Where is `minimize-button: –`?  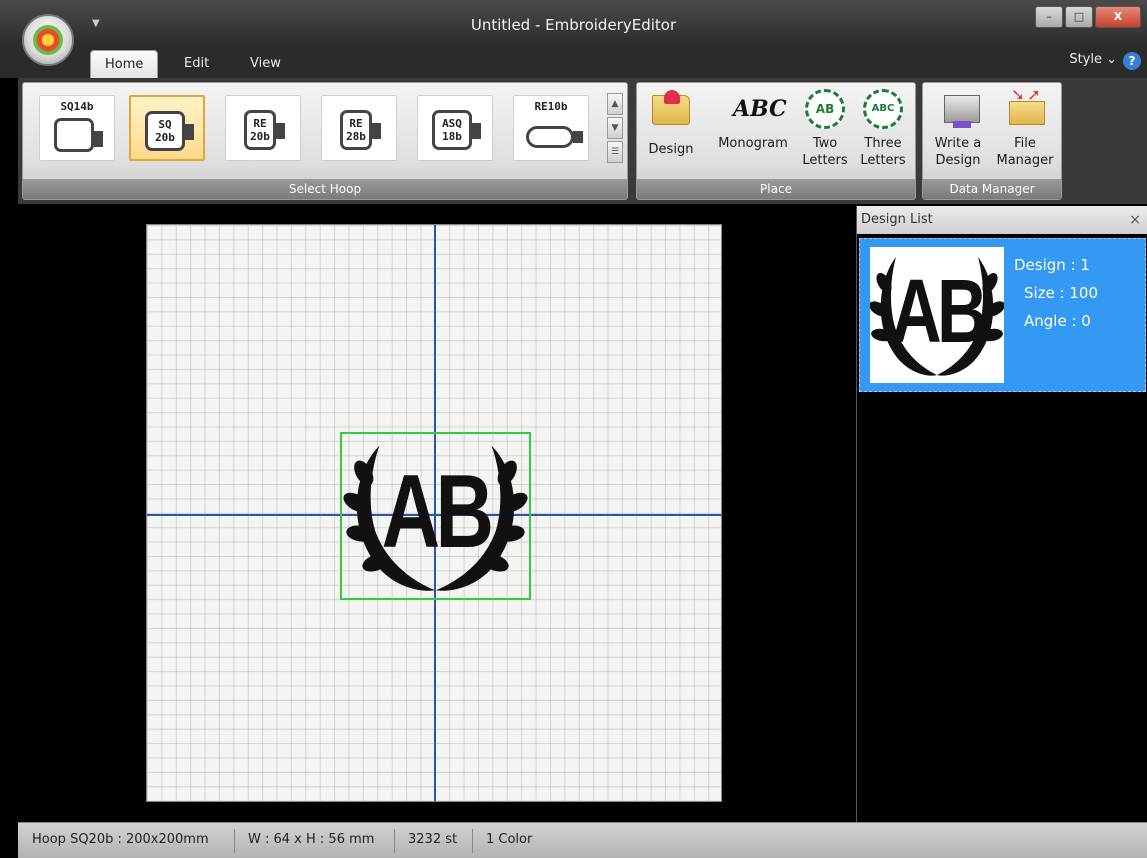
minimize-button: – is located at coordinates (1049, 17).